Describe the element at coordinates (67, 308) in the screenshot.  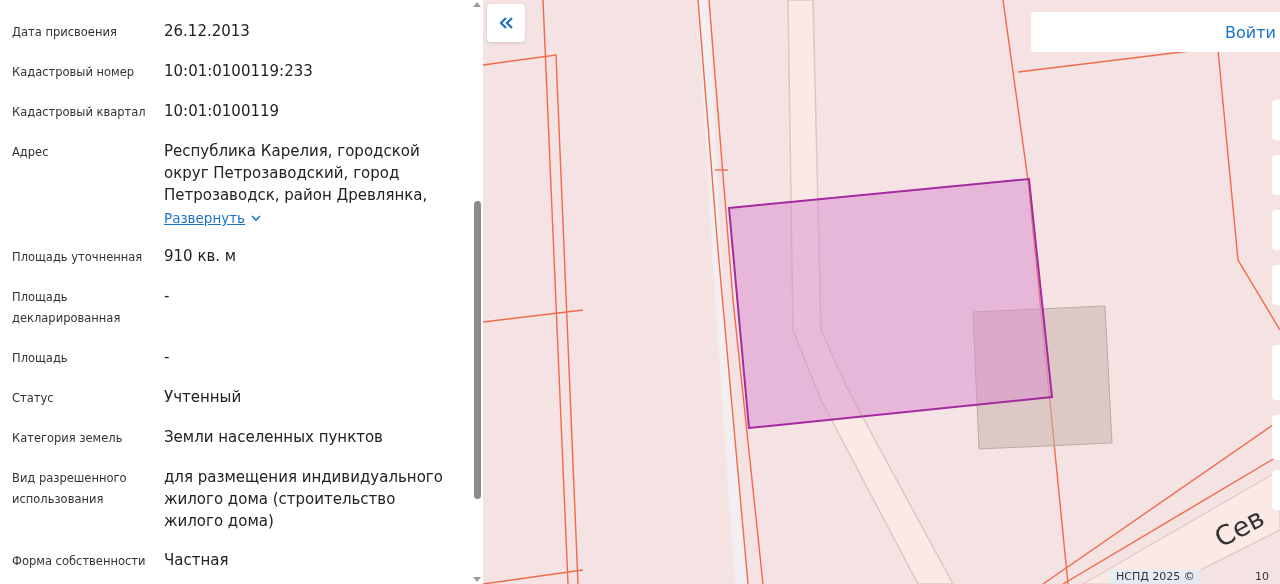
I see `field-label: Площадь декларированная` at that location.